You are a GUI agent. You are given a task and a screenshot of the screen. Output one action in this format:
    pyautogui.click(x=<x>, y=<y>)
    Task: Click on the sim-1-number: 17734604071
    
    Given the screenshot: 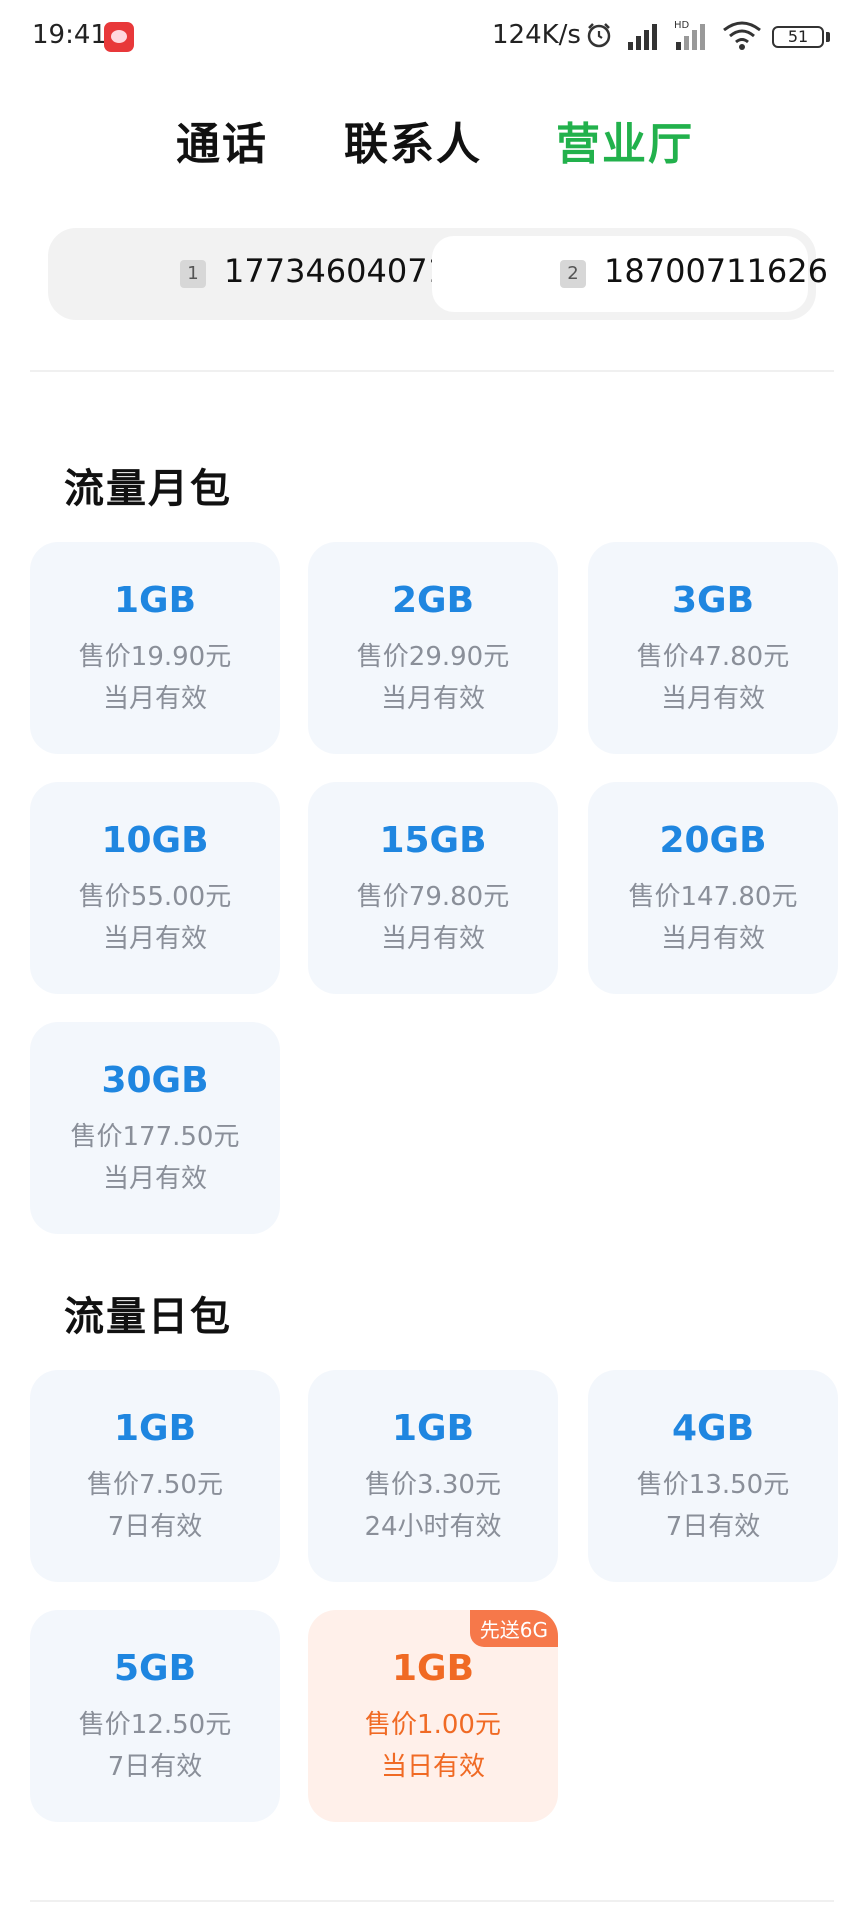 What is the action you would take?
    pyautogui.click(x=336, y=271)
    